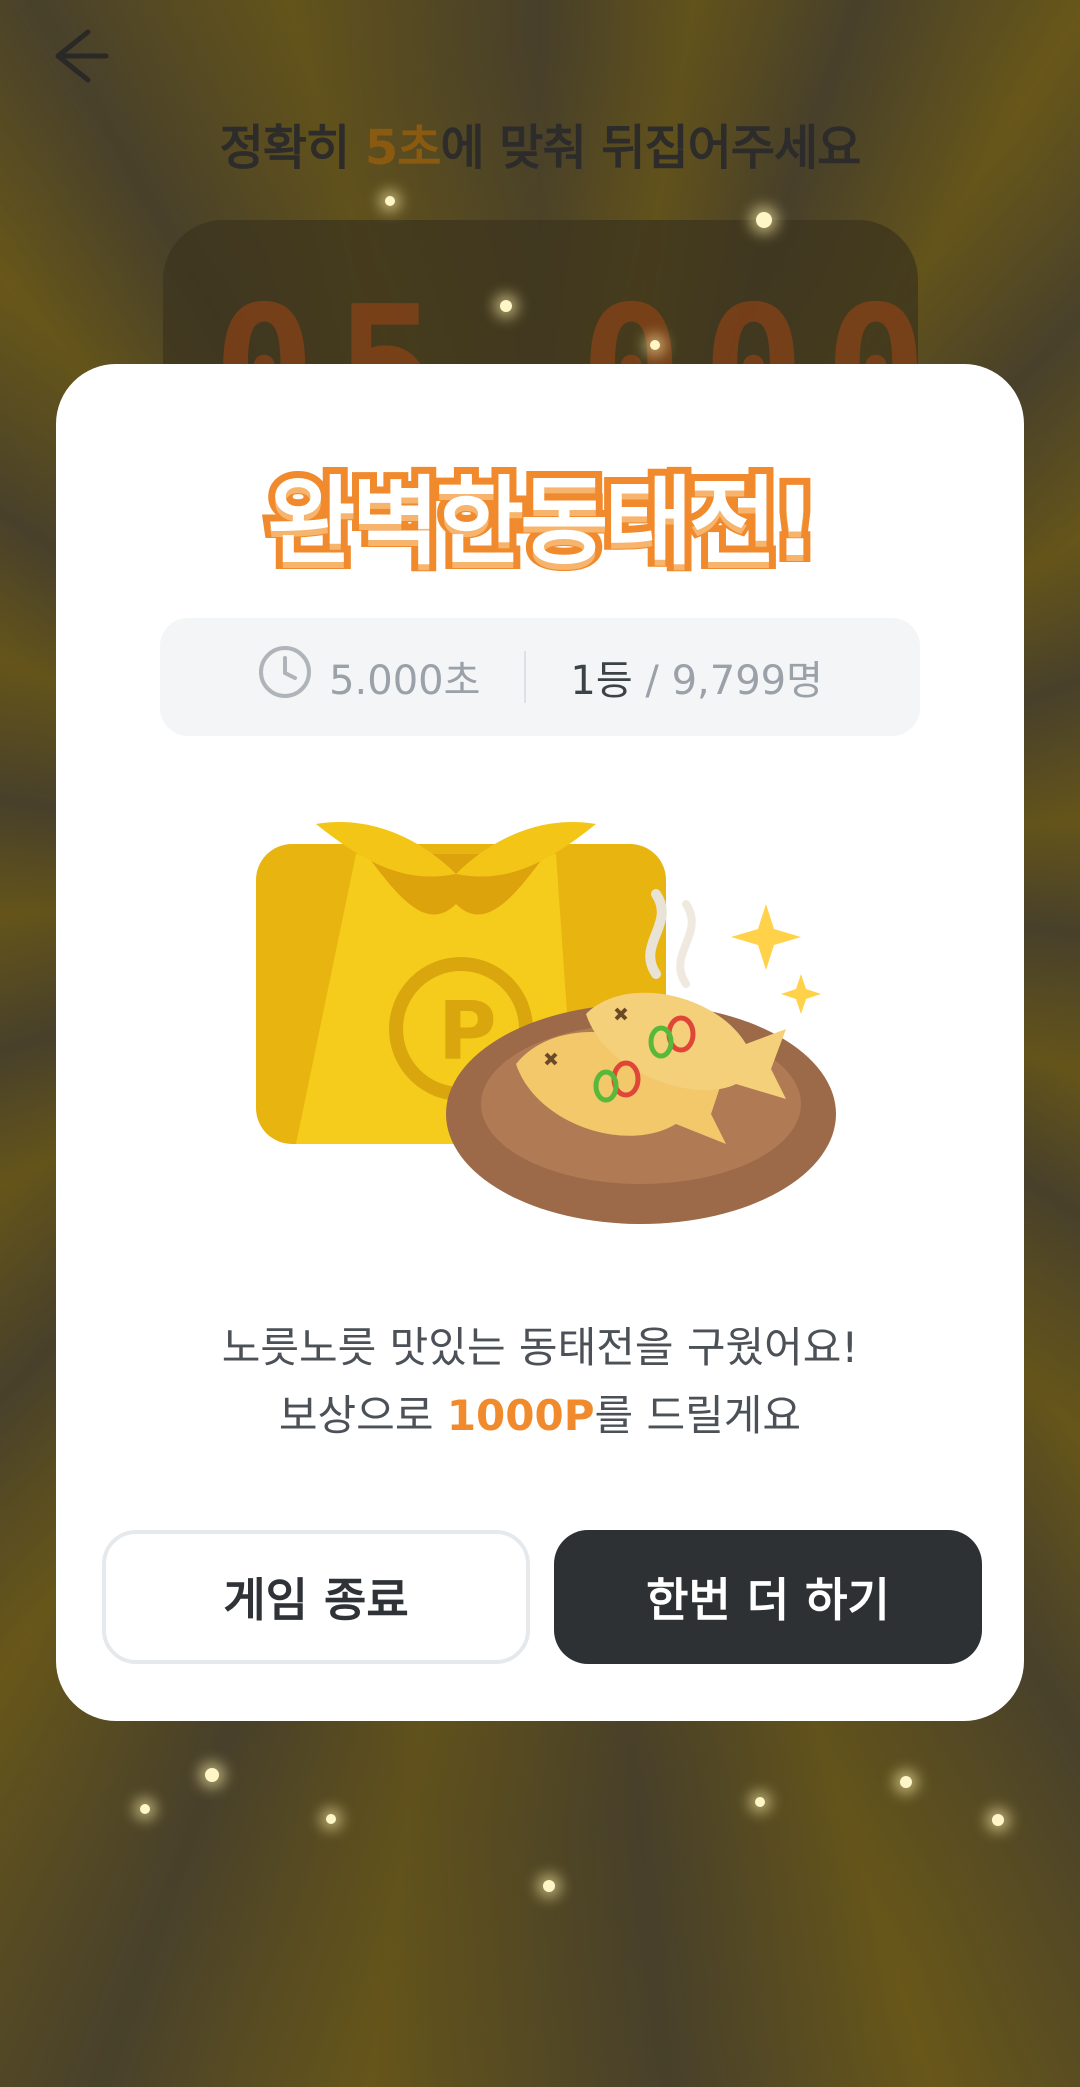  I want to click on instruction-highlight: 5초, so click(403, 148).